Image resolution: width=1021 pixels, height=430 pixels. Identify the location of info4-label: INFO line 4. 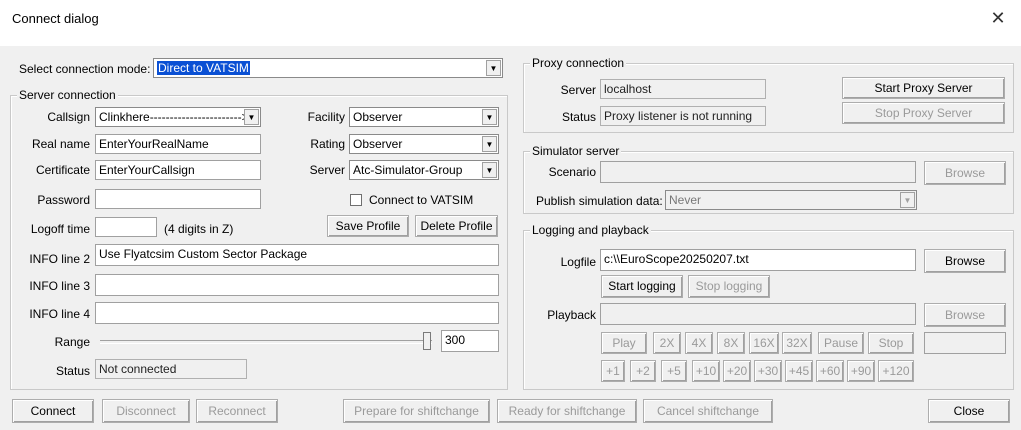
(59, 314).